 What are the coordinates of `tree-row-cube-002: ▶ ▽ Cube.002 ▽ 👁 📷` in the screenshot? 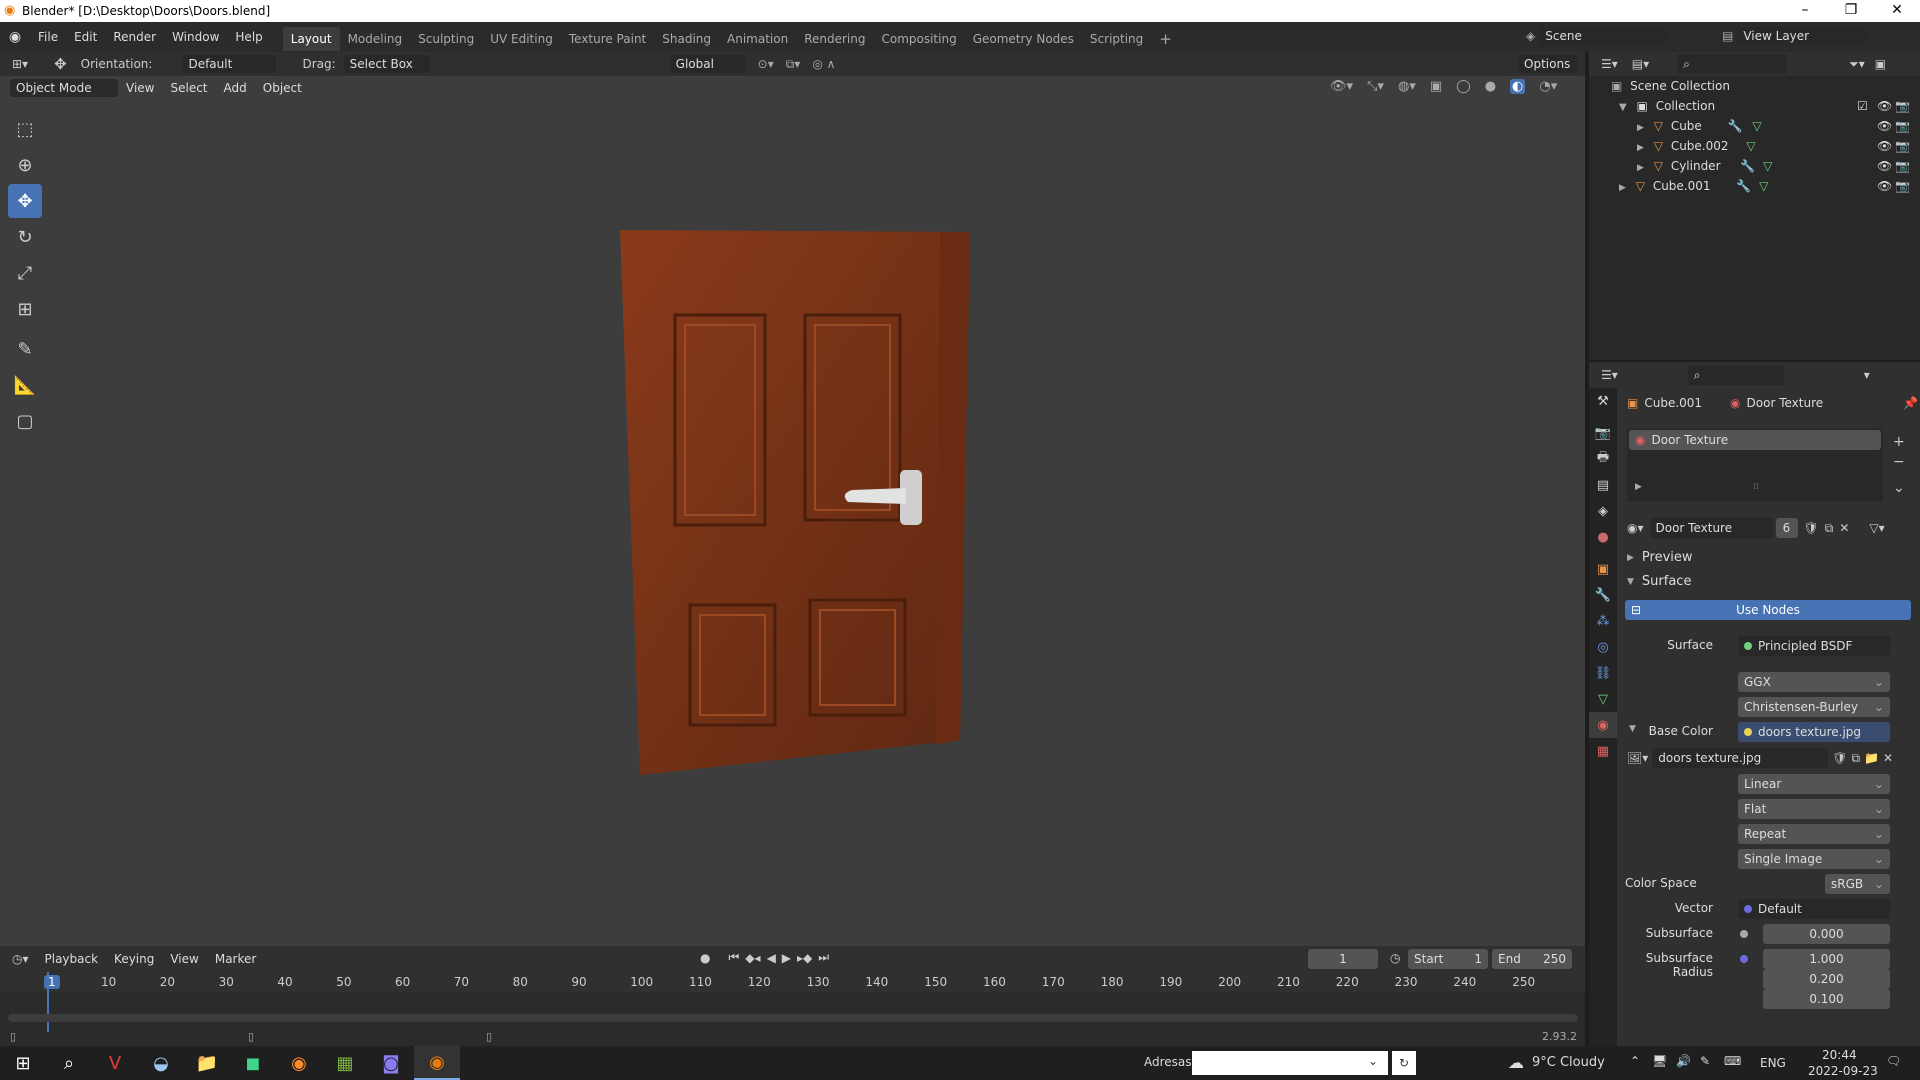 It's located at (1754, 146).